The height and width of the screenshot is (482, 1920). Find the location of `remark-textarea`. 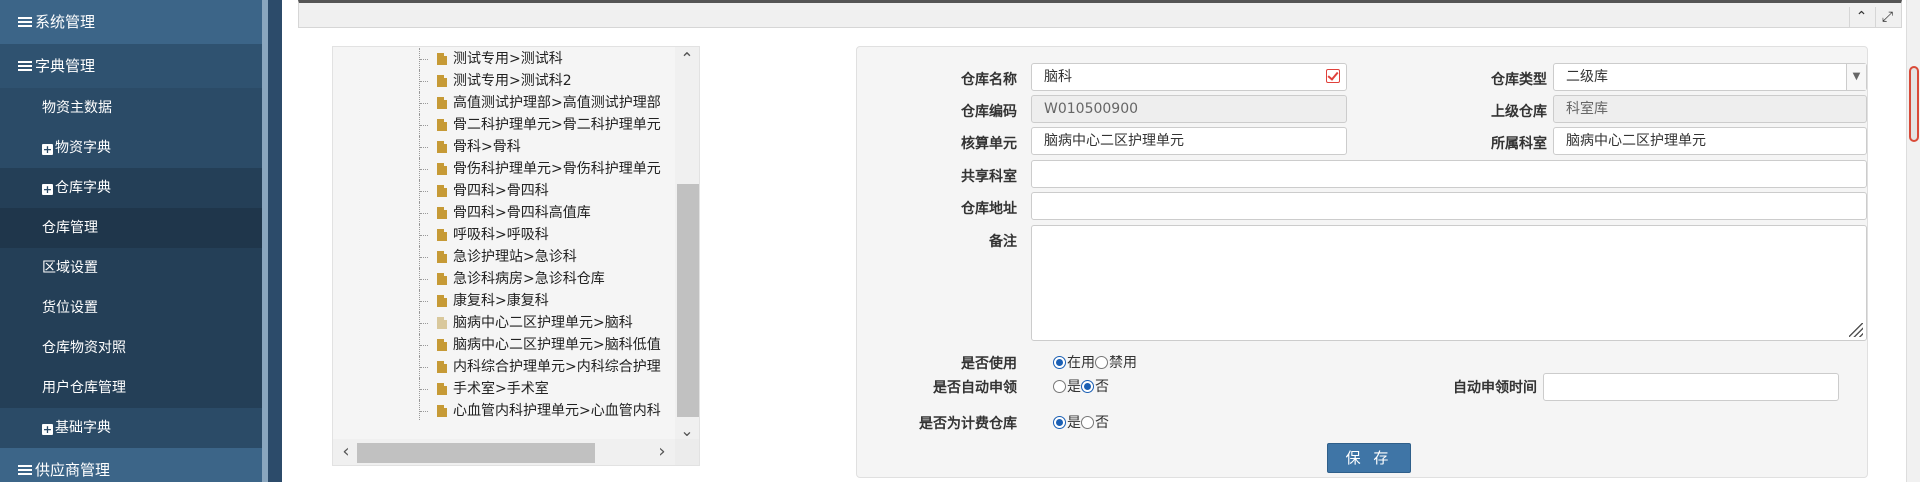

remark-textarea is located at coordinates (1449, 283).